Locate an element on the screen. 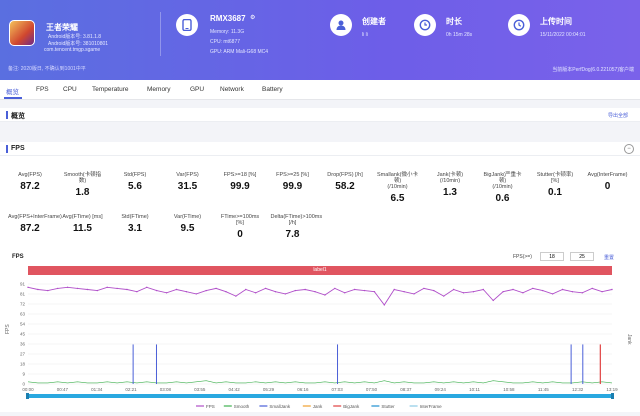  settings-gear-icon: ⚙ is located at coordinates (252, 17).